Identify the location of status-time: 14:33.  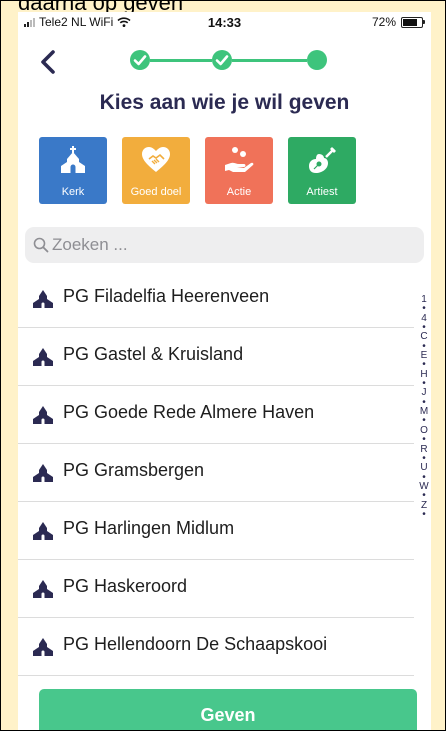
(224, 22).